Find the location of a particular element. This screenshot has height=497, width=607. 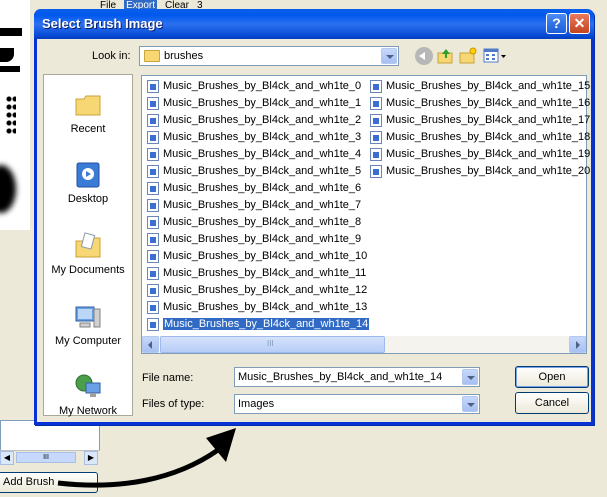

help-button: ? is located at coordinates (556, 23).